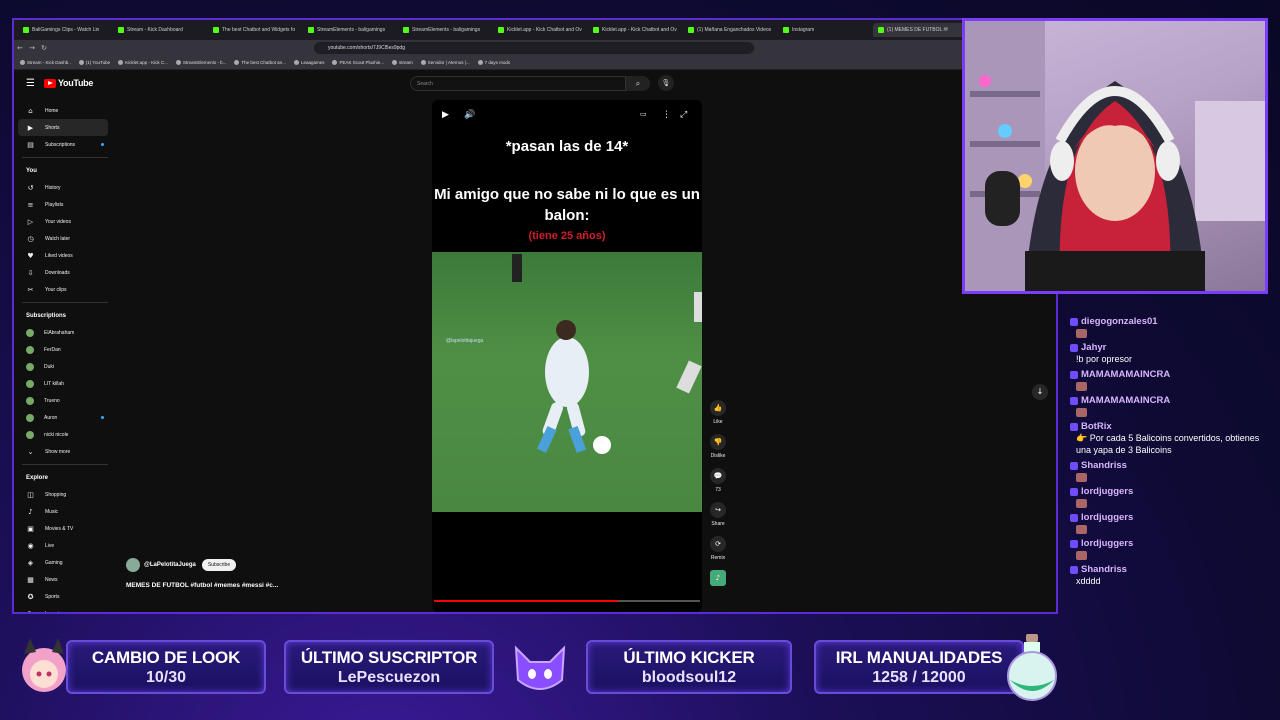 The image size is (1280, 720). I want to click on search-input: Search, so click(518, 83).